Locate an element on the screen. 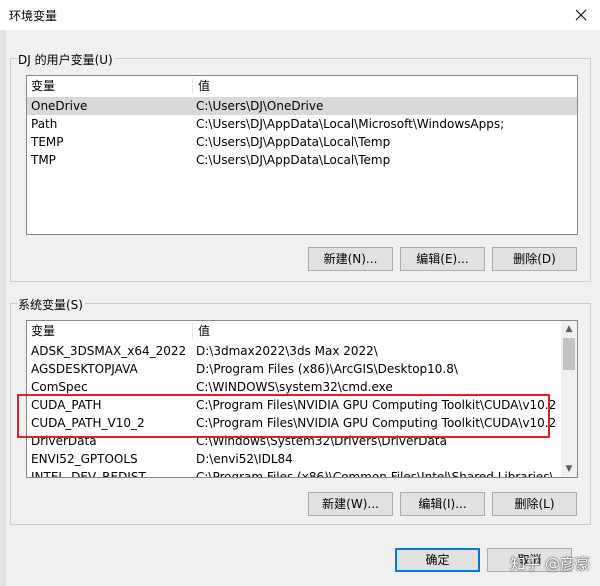  title-bar: 环境变量 is located at coordinates (300, 15).